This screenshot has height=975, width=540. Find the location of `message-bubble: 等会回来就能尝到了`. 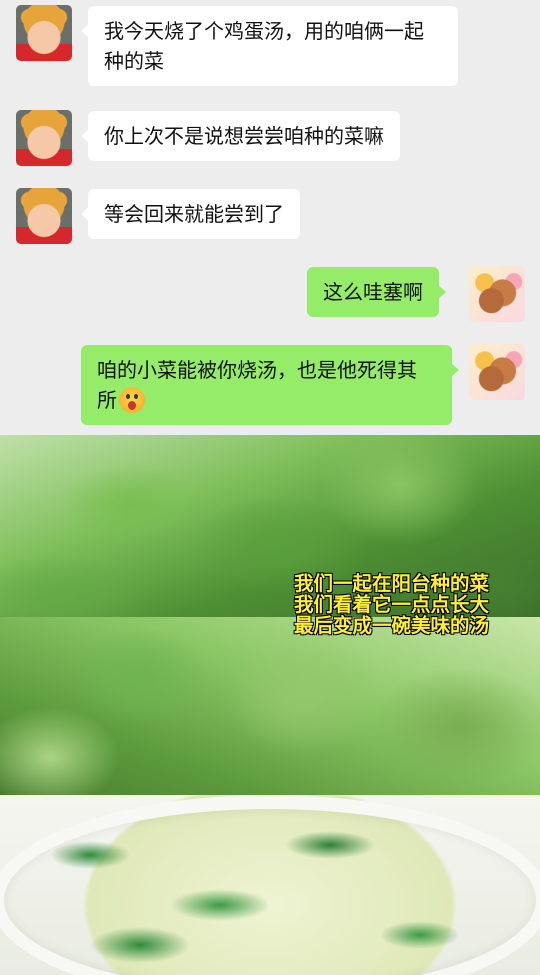

message-bubble: 等会回来就能尝到了 is located at coordinates (190, 214).